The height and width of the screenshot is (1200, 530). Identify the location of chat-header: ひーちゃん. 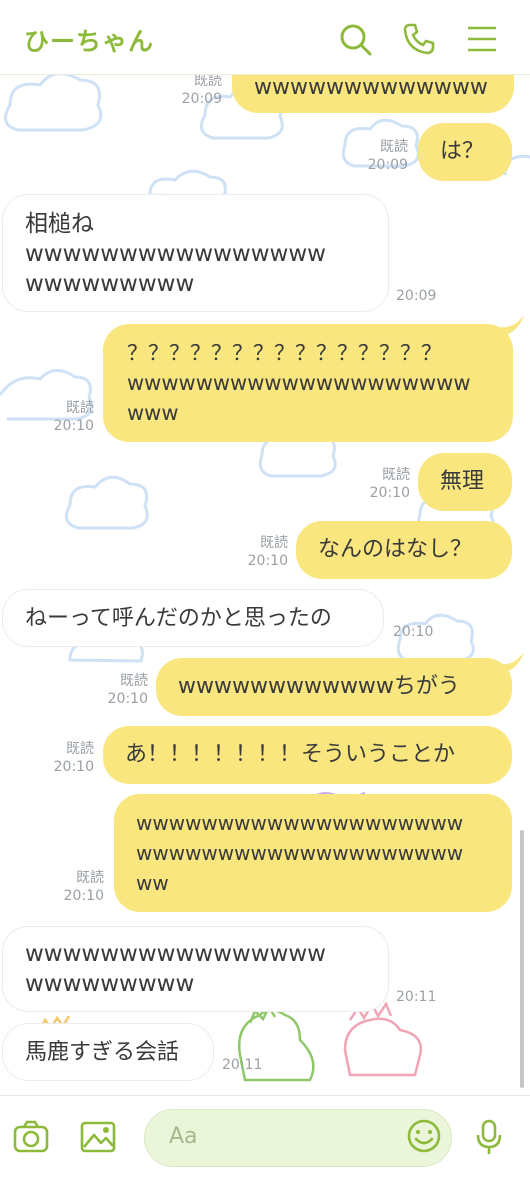
(265, 37).